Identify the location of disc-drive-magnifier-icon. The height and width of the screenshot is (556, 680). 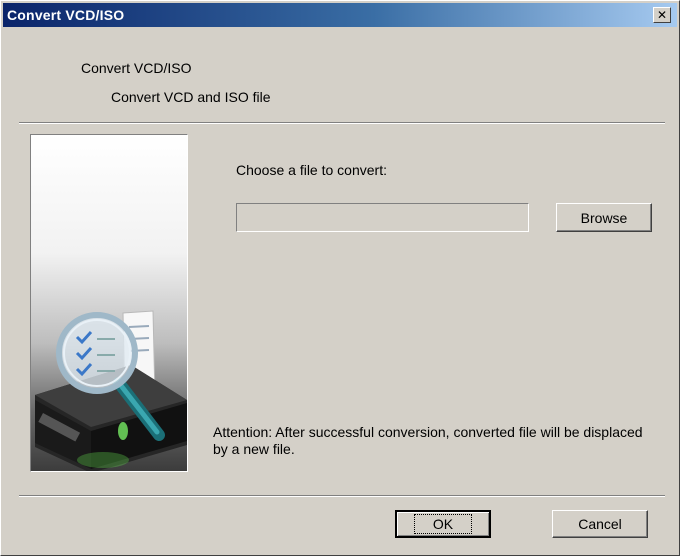
(111, 390).